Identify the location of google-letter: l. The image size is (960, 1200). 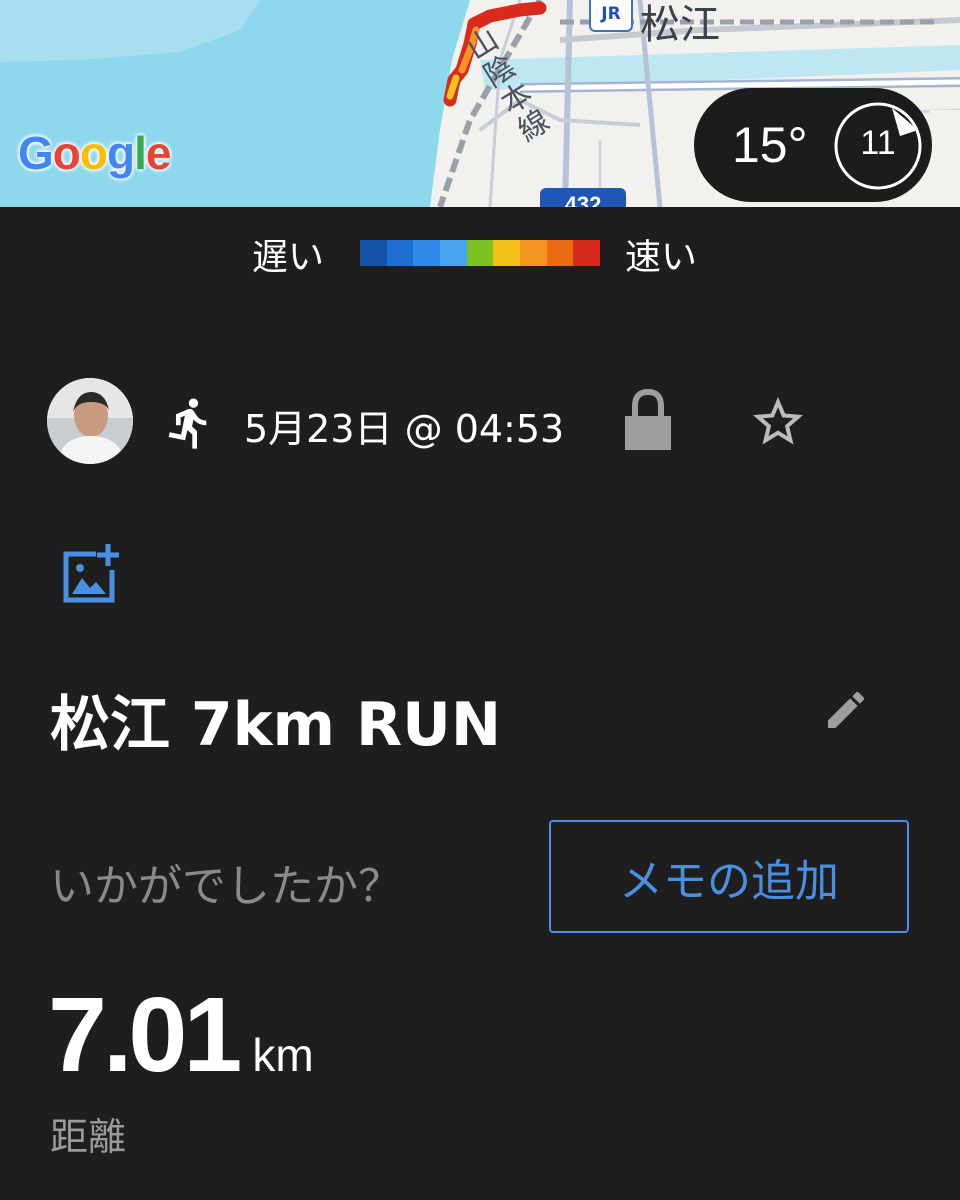
(140, 153).